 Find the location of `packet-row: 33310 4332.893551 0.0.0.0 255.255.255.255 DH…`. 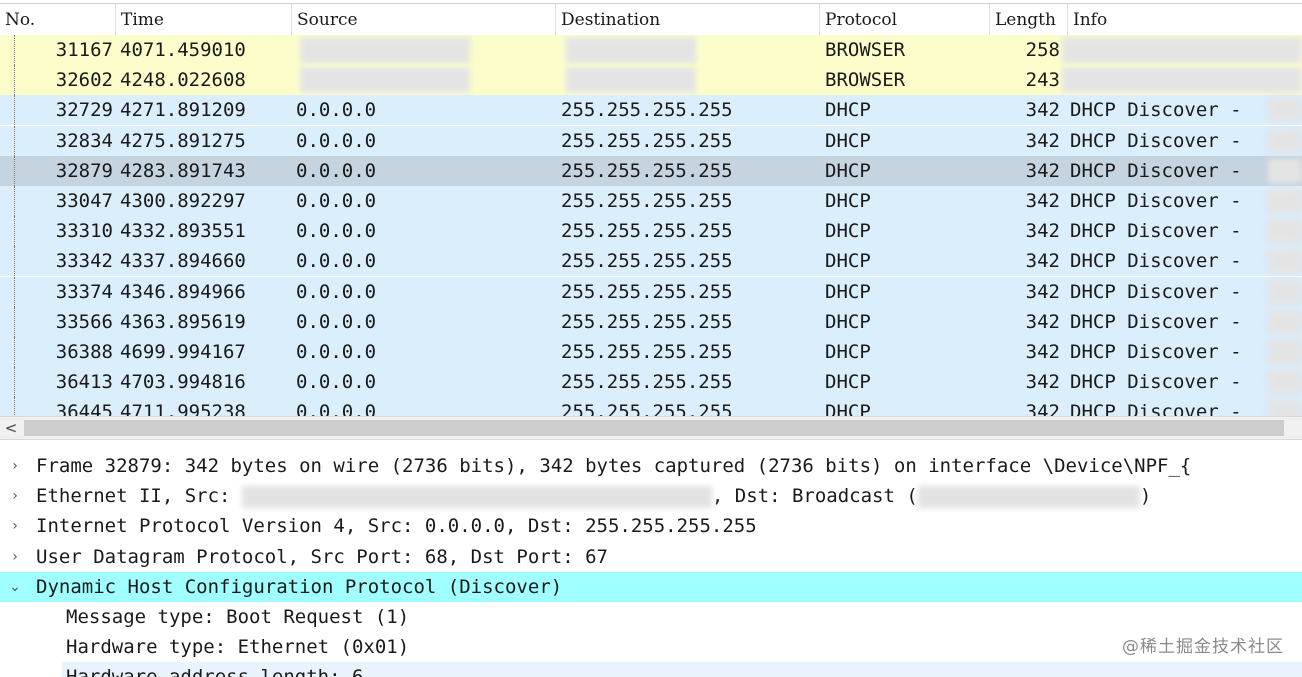

packet-row: 33310 4332.893551 0.0.0.0 255.255.255.255 DH… is located at coordinates (651, 231).